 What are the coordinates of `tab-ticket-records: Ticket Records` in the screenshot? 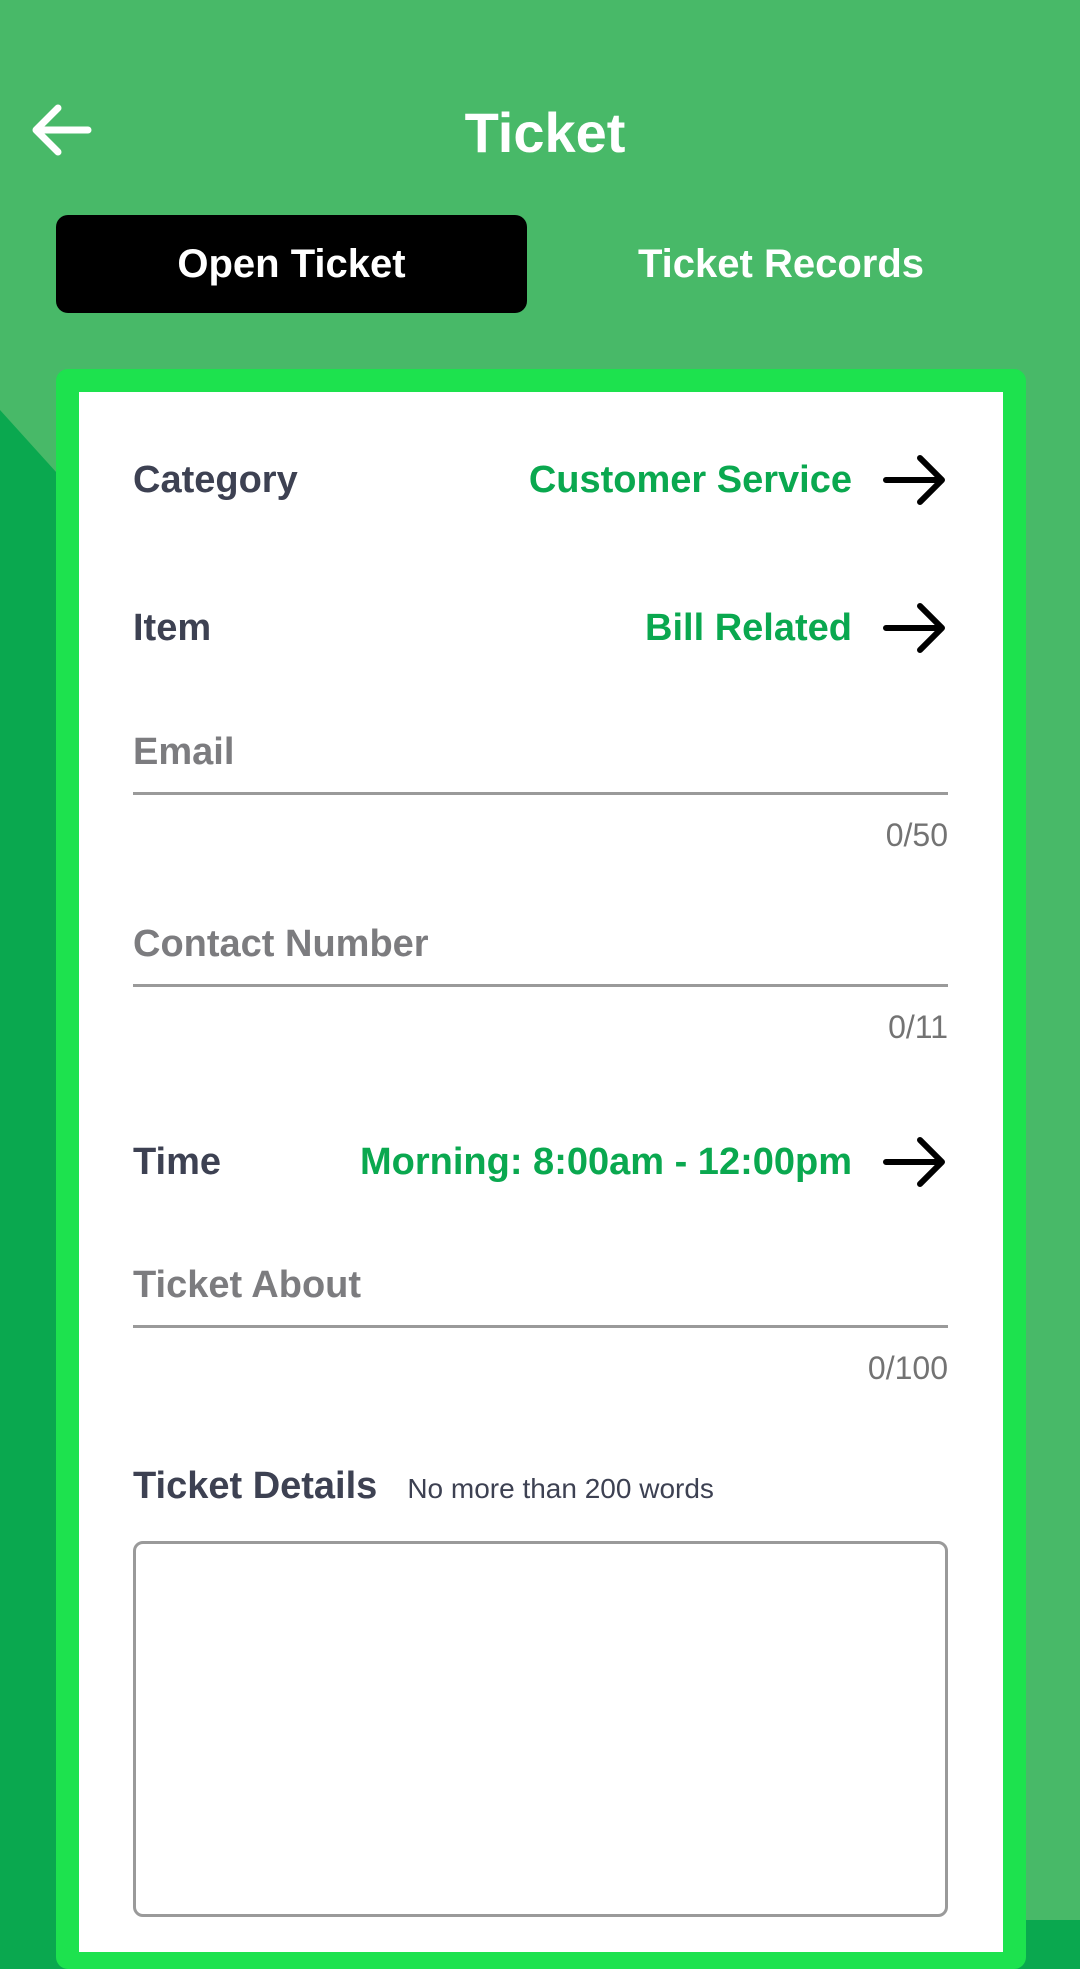 It's located at (781, 264).